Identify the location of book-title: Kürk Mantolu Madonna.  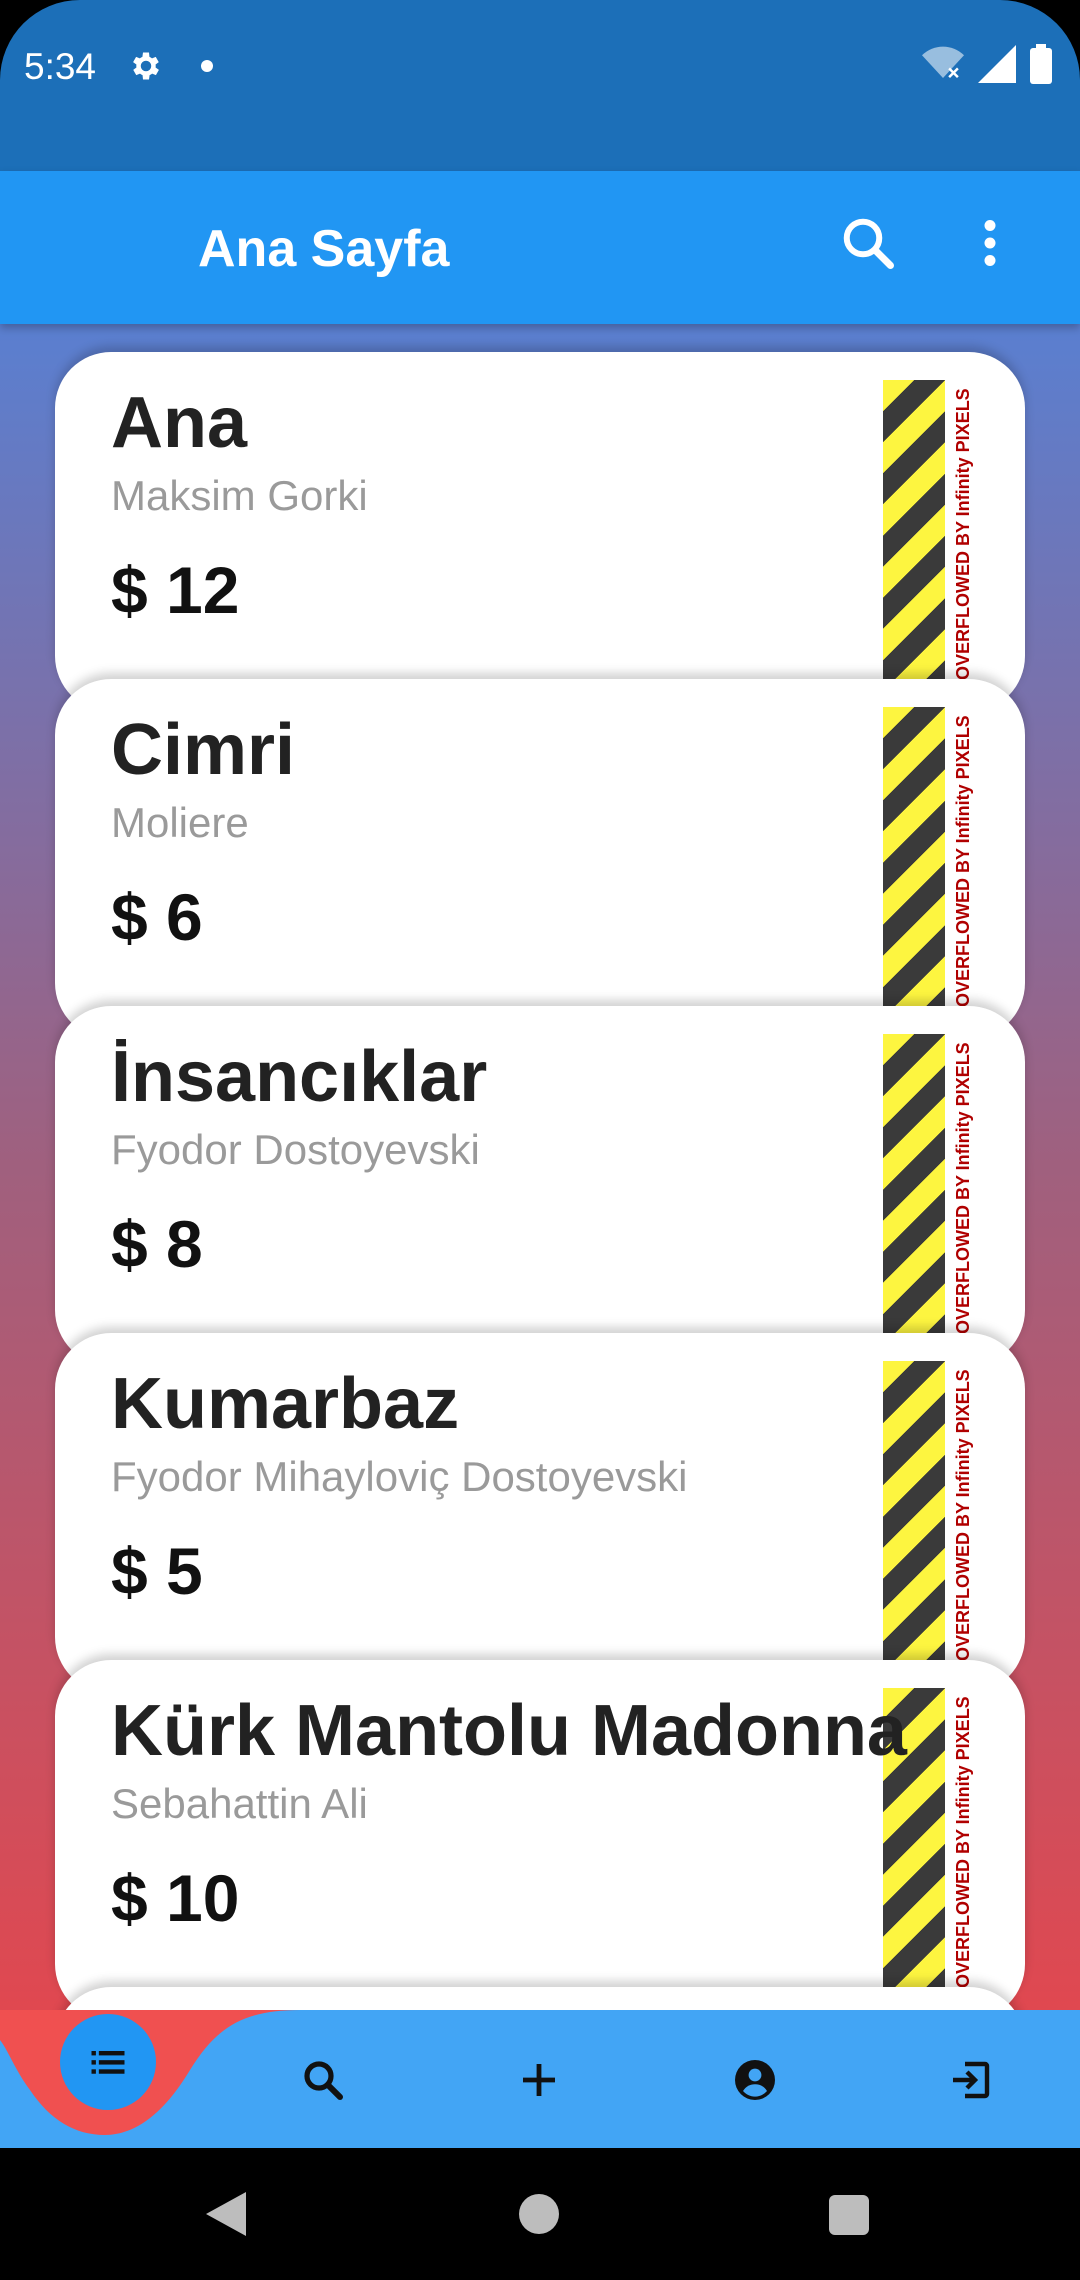
(509, 1731).